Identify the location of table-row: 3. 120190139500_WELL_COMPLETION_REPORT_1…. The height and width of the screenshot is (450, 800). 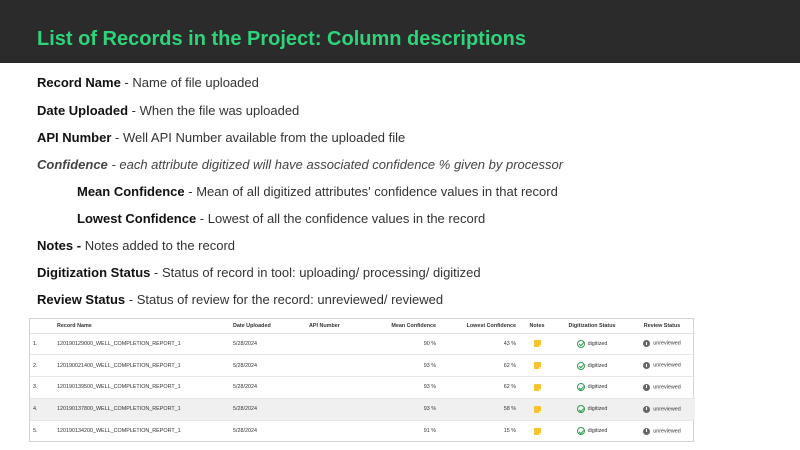
(362, 387).